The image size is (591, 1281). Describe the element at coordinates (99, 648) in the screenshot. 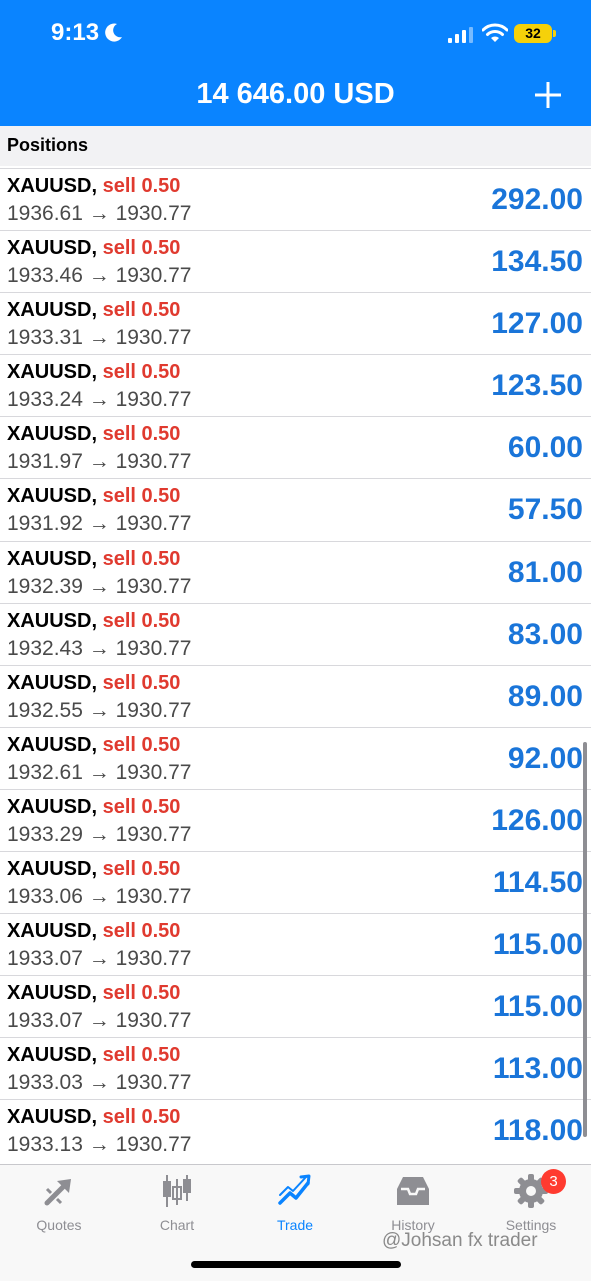

I see `open-current-prices: 1932.43 → 1930.77` at that location.